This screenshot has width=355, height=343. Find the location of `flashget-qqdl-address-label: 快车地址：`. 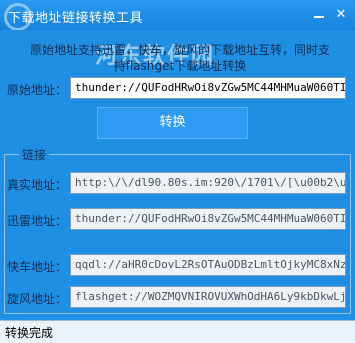

flashget-qqdl-address-label: 快车地址： is located at coordinates (37, 267).